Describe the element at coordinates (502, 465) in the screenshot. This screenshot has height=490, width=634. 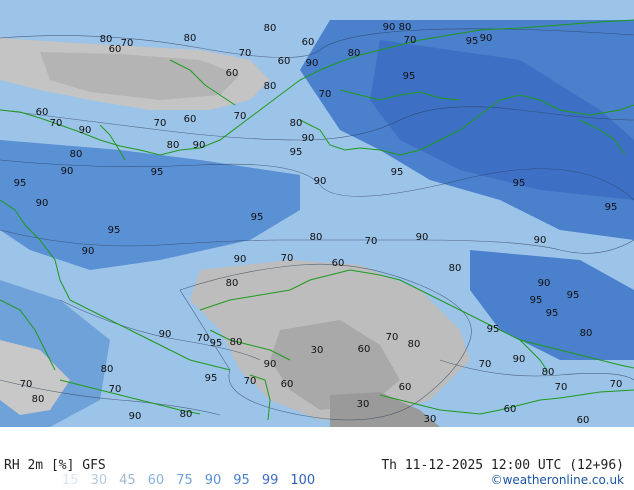
I see `map-datetime: Th 11-12-2025 12:00 UTC (12+96)` at that location.